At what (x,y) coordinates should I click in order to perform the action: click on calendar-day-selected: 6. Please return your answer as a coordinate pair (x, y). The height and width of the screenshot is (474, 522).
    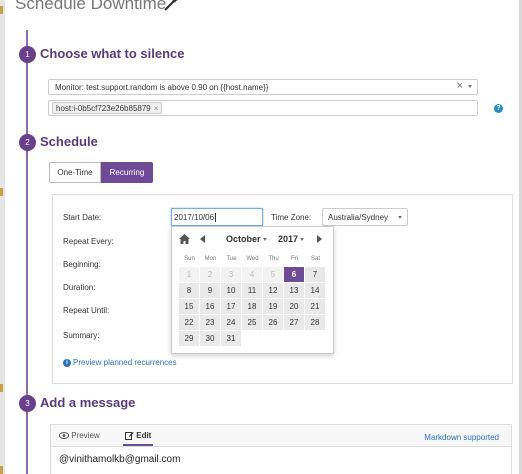
    Looking at the image, I should click on (294, 274).